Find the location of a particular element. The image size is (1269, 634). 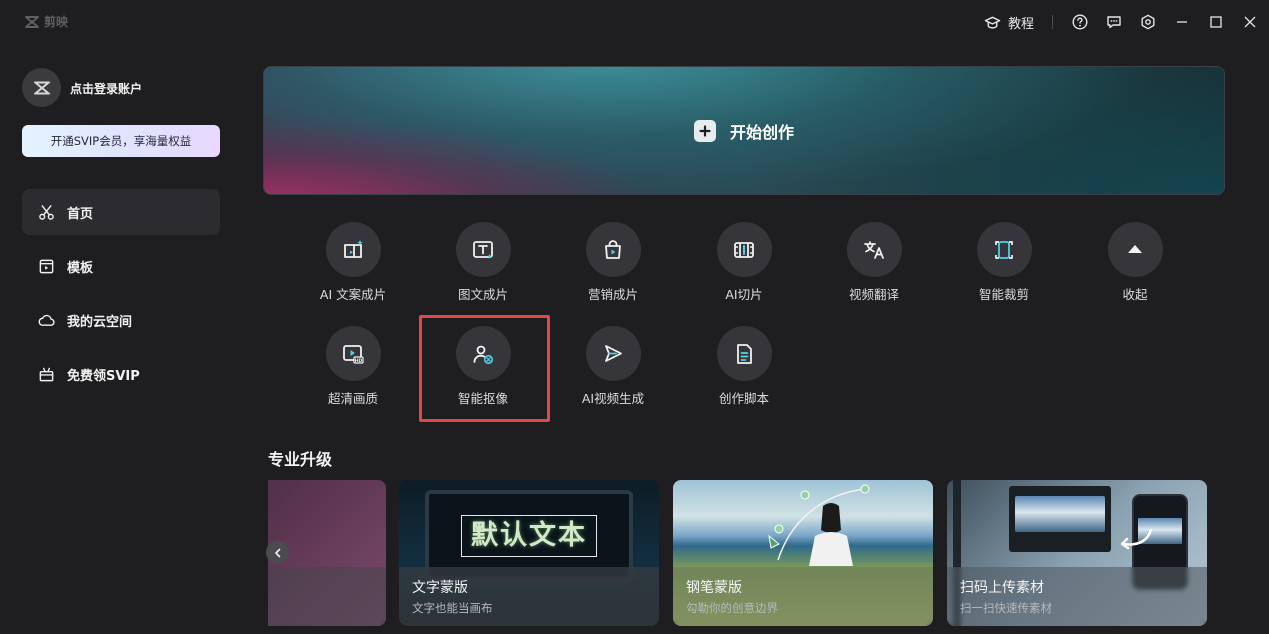

text-image-video-icon is located at coordinates (483, 249).